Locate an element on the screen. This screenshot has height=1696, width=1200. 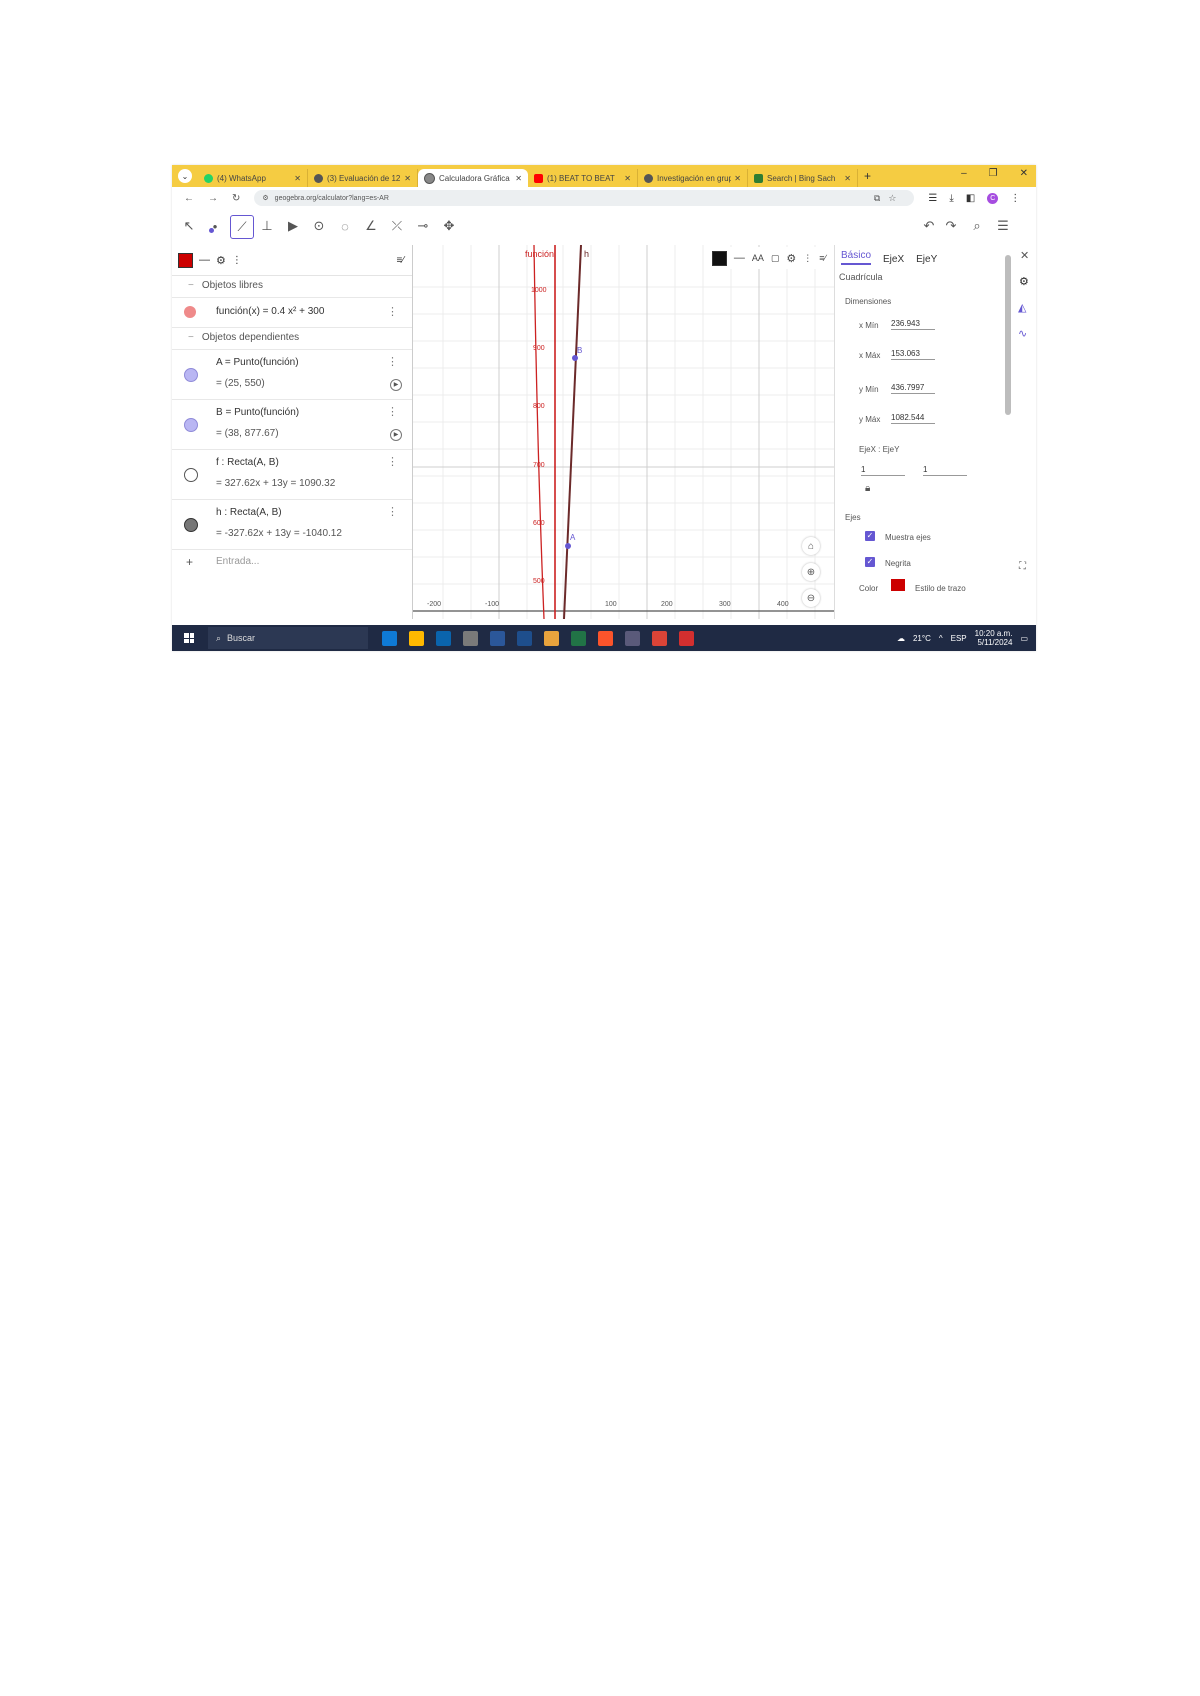
excel-icon is located at coordinates (578, 638).